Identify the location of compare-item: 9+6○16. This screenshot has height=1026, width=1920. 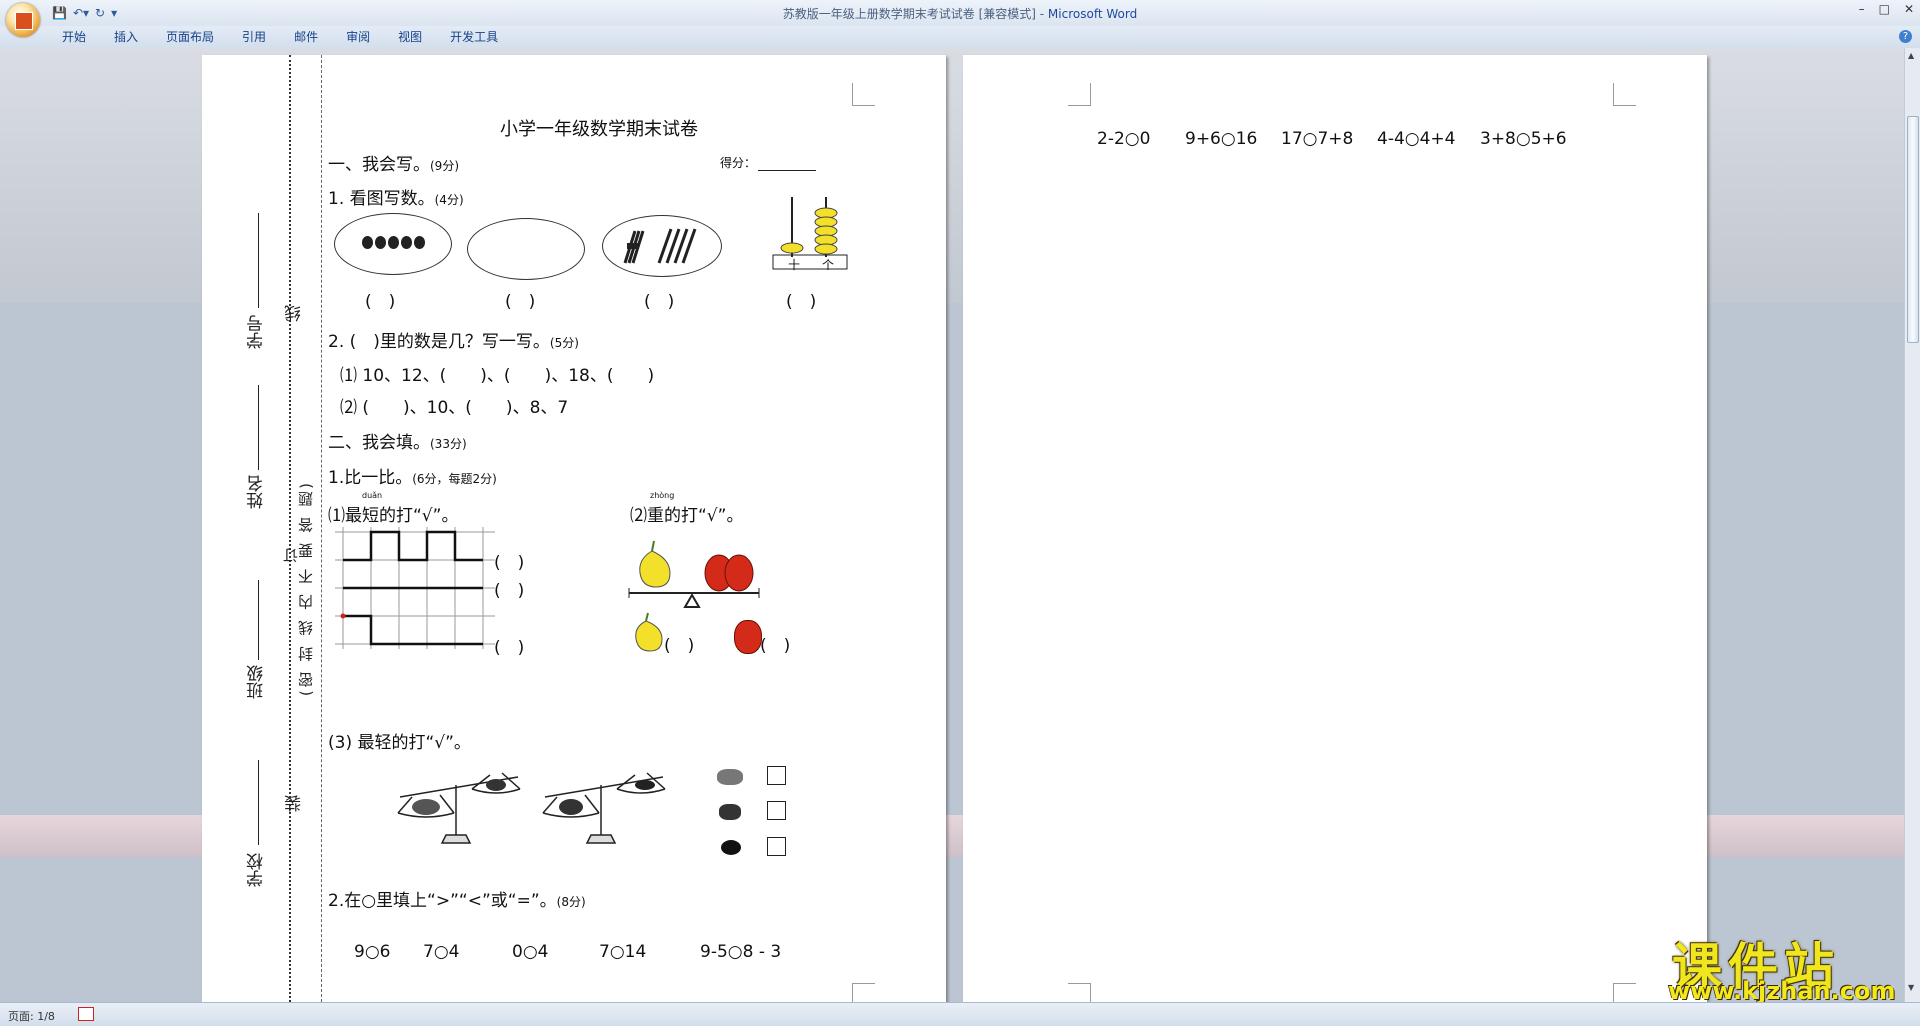
(1221, 139).